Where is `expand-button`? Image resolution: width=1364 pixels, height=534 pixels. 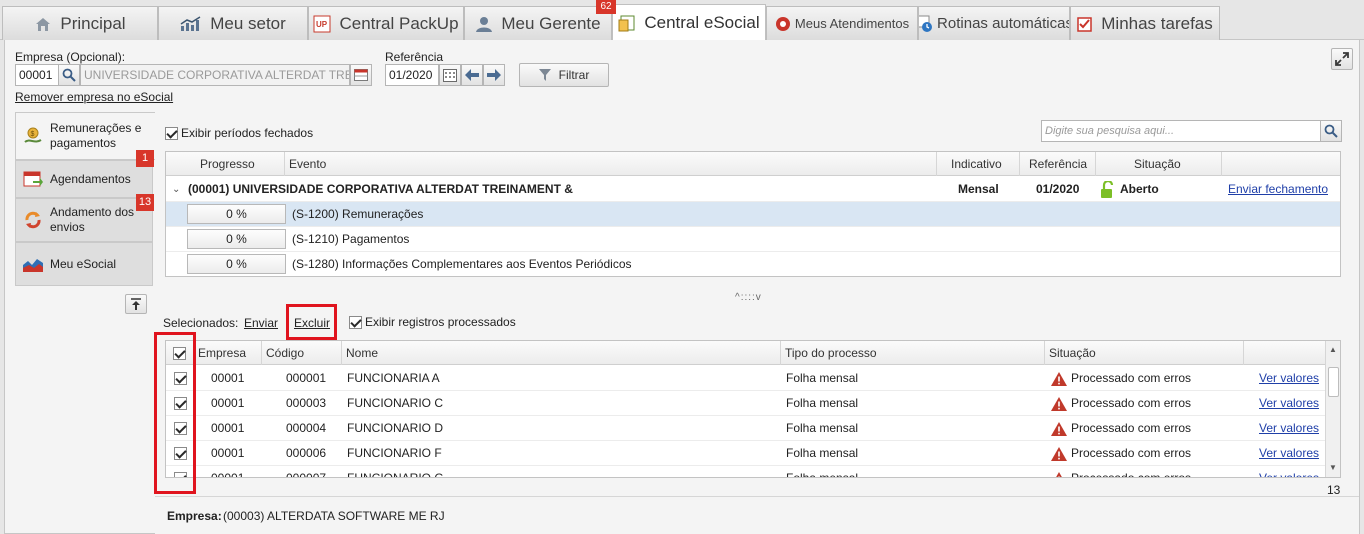 expand-button is located at coordinates (1342, 59).